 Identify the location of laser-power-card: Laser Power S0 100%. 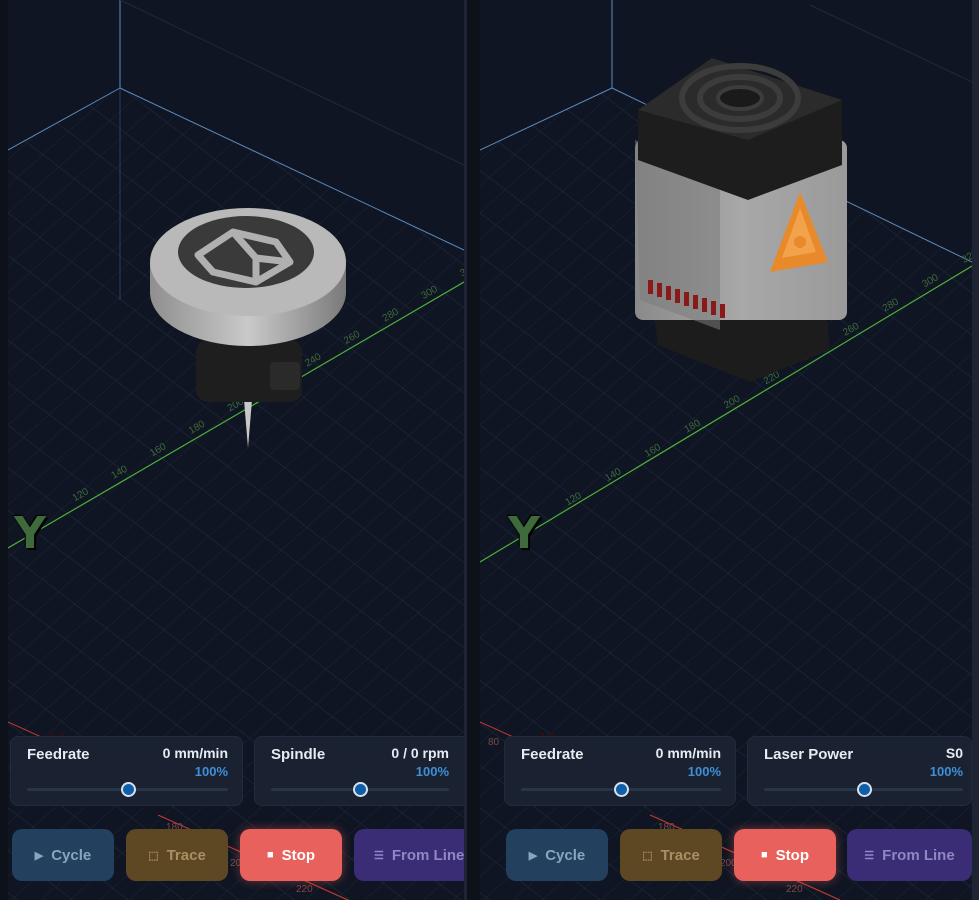
(859, 771).